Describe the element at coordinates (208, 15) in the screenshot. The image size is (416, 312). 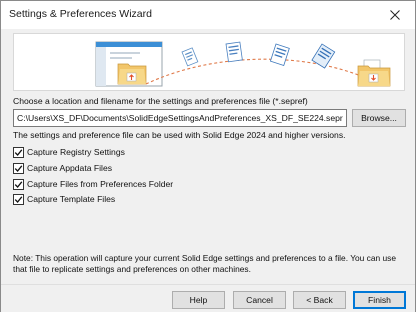
I see `title-bar: Settings & Preferences Wizard` at that location.